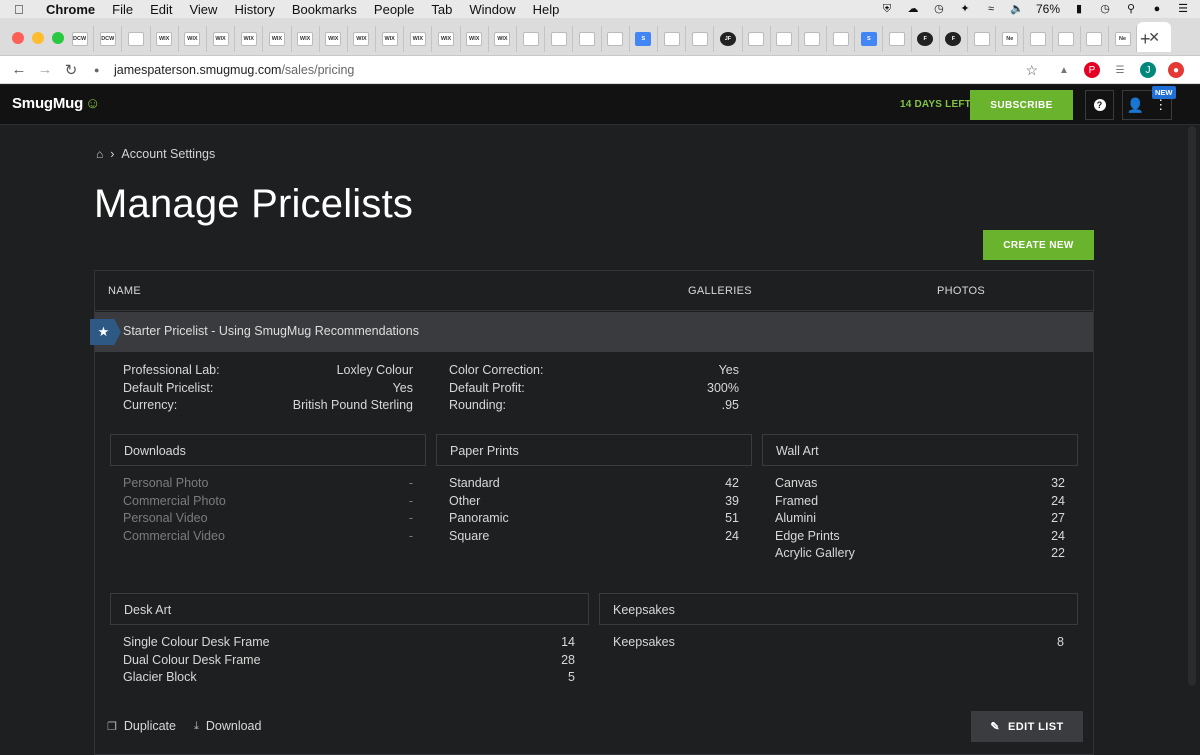 The image size is (1200, 755). What do you see at coordinates (1120, 70) in the screenshot?
I see `reading-list-icon: ☰` at bounding box center [1120, 70].